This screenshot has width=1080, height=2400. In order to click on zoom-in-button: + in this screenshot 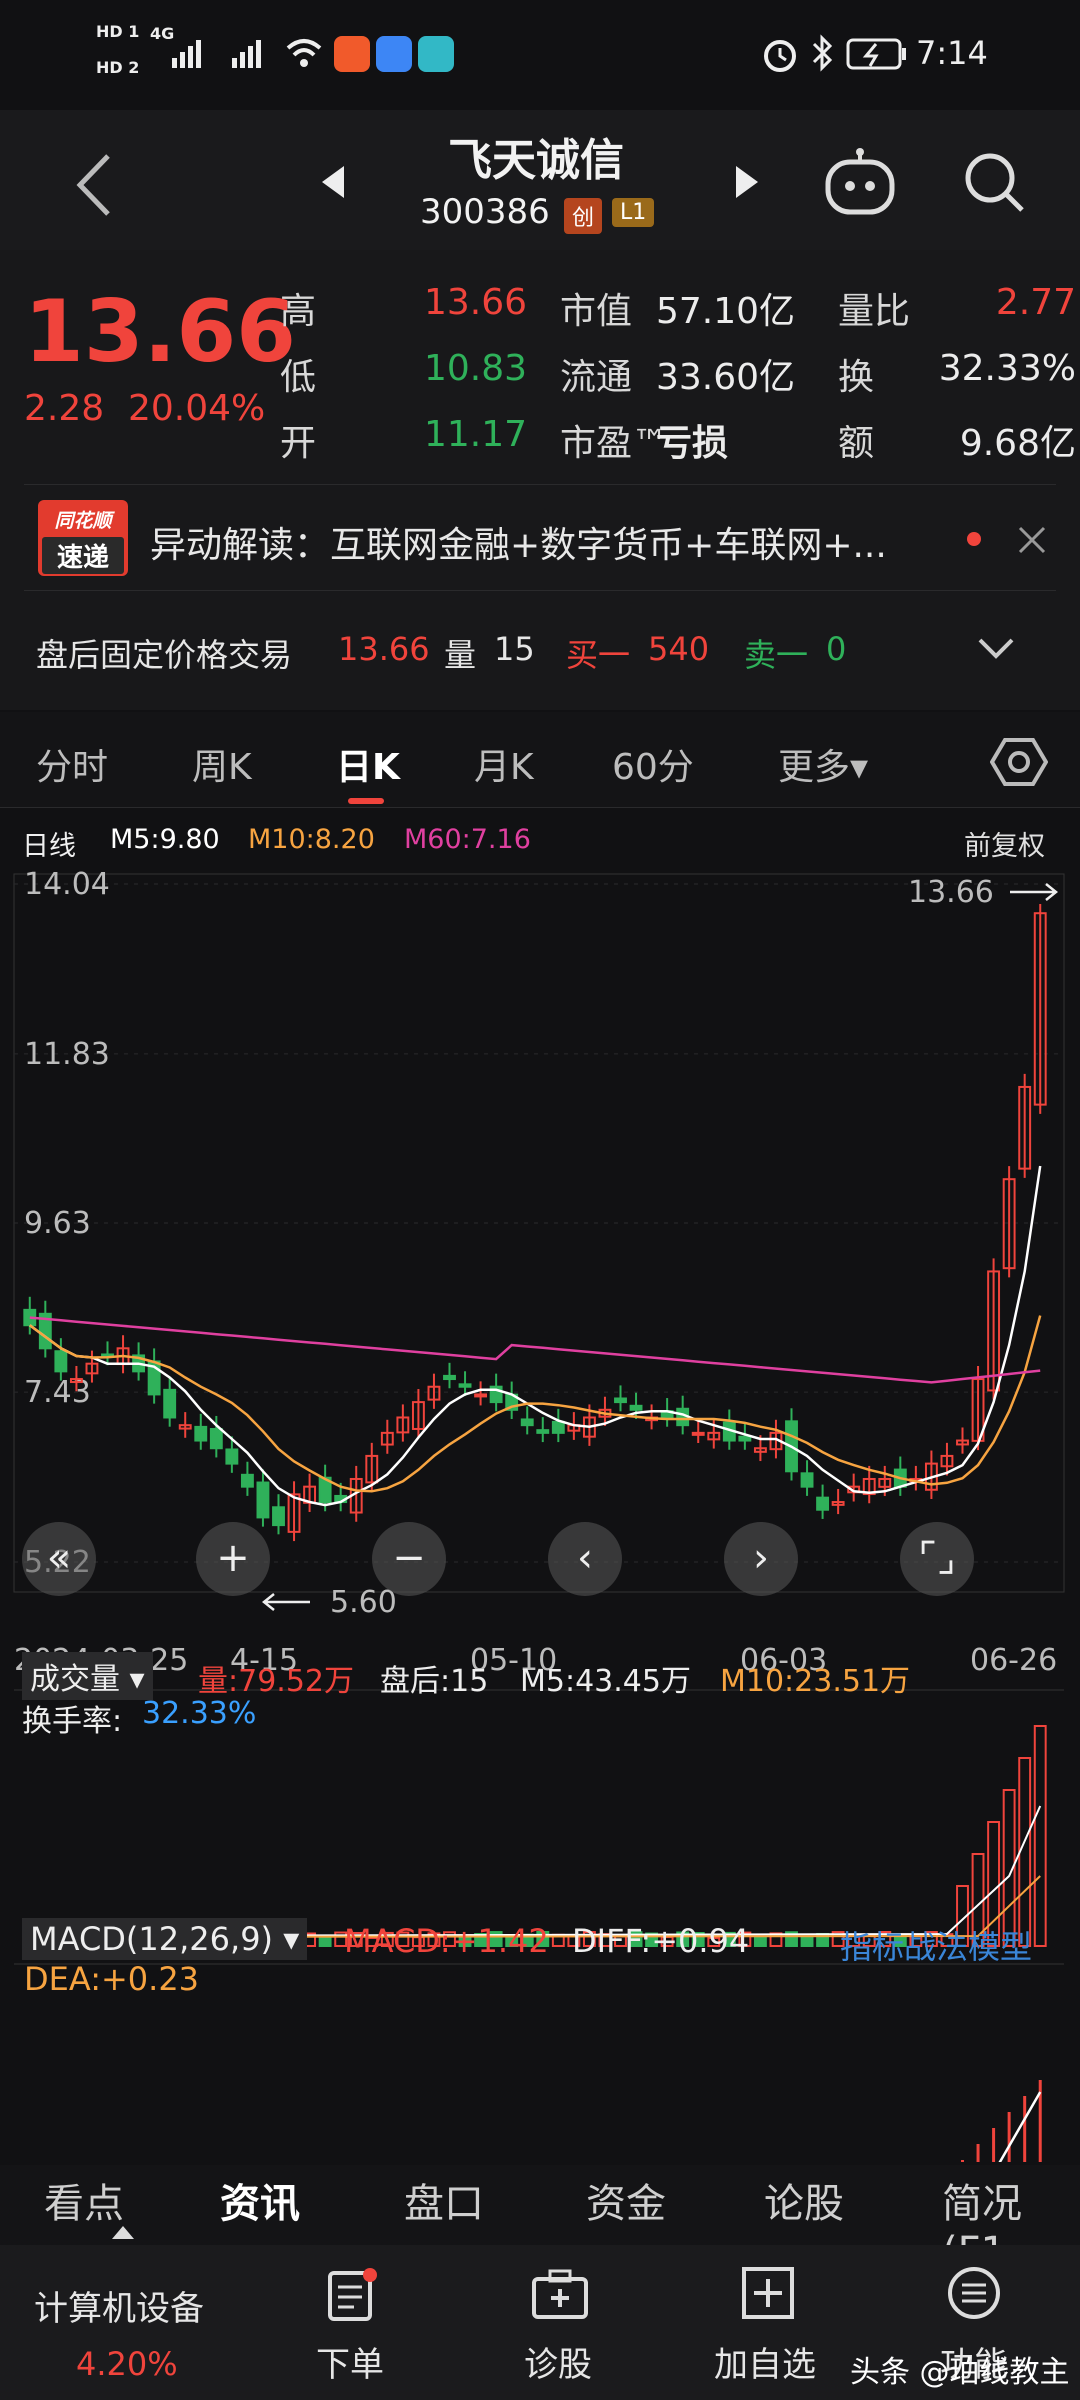, I will do `click(233, 1559)`.